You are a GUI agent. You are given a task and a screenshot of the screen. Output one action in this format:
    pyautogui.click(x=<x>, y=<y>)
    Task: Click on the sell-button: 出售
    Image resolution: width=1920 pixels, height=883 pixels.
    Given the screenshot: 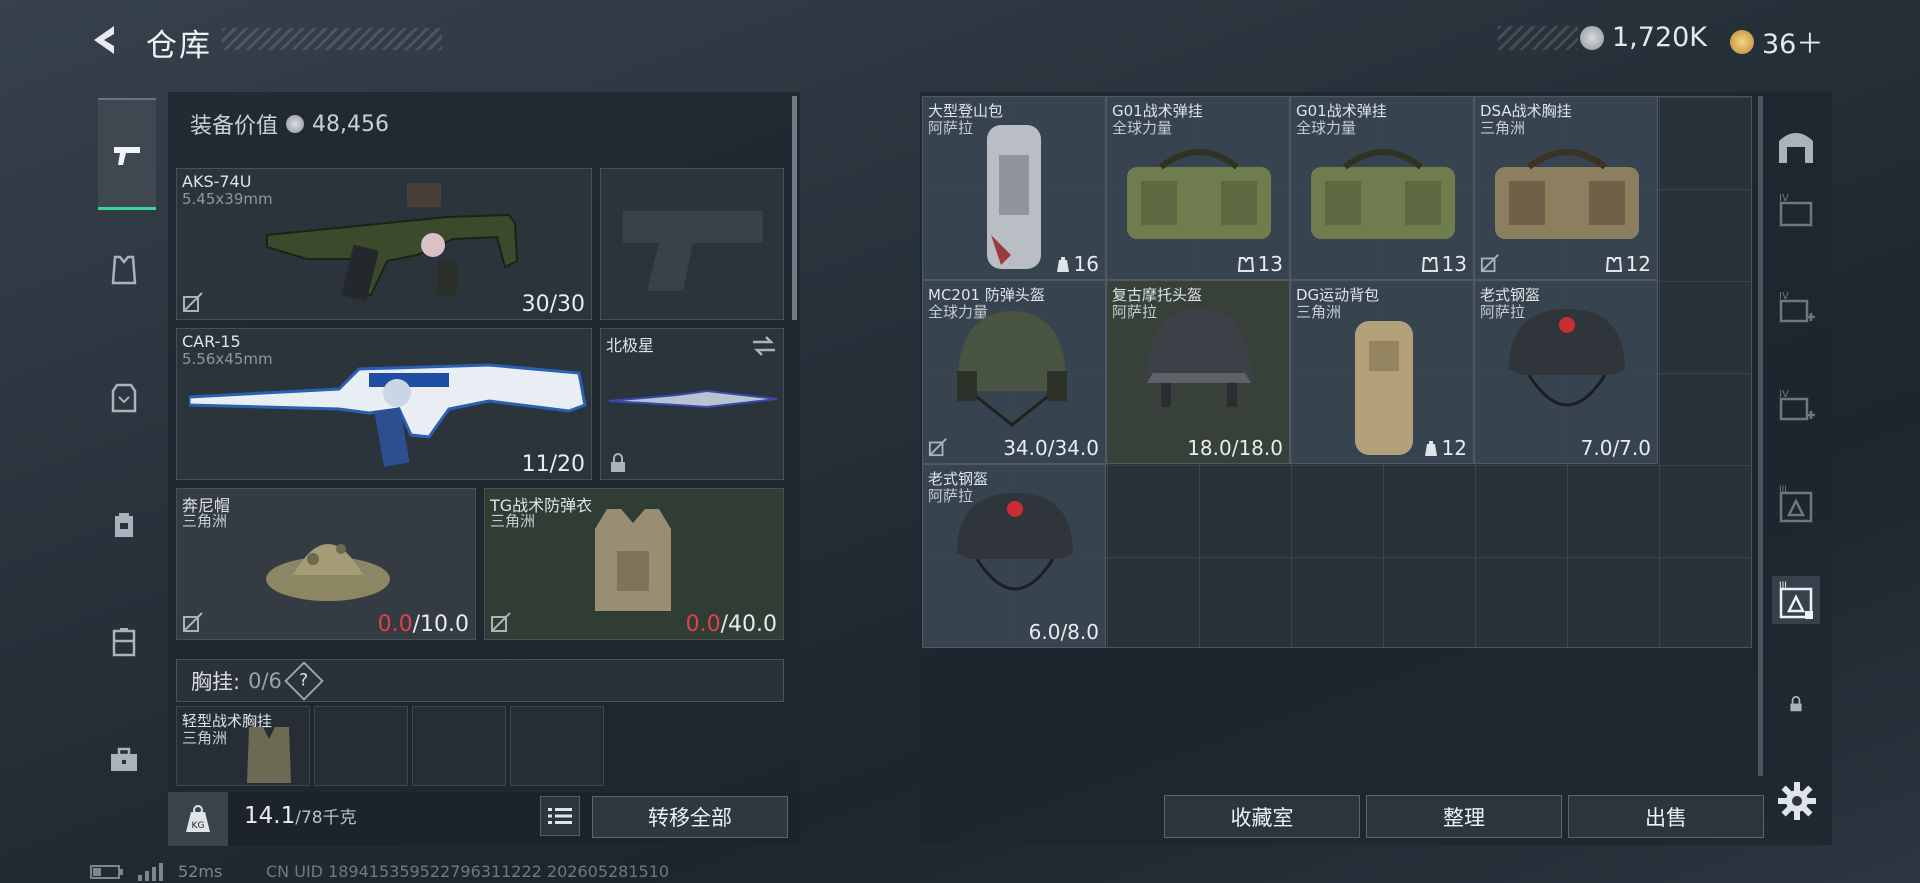 What is the action you would take?
    pyautogui.click(x=1666, y=816)
    